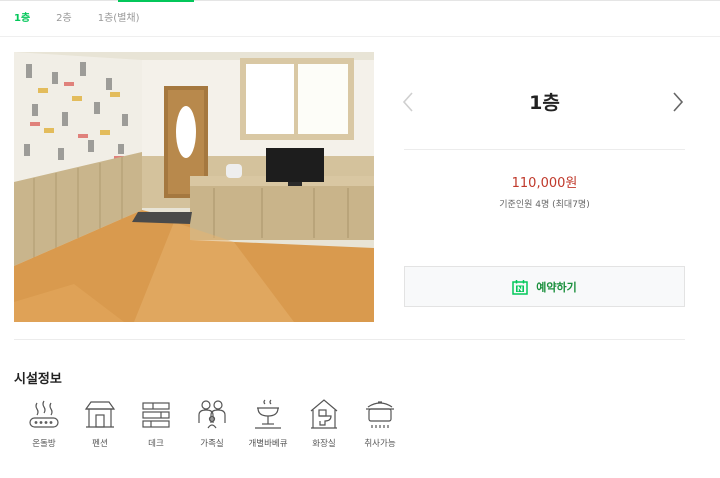  What do you see at coordinates (156, 415) in the screenshot?
I see `deck-icon` at bounding box center [156, 415].